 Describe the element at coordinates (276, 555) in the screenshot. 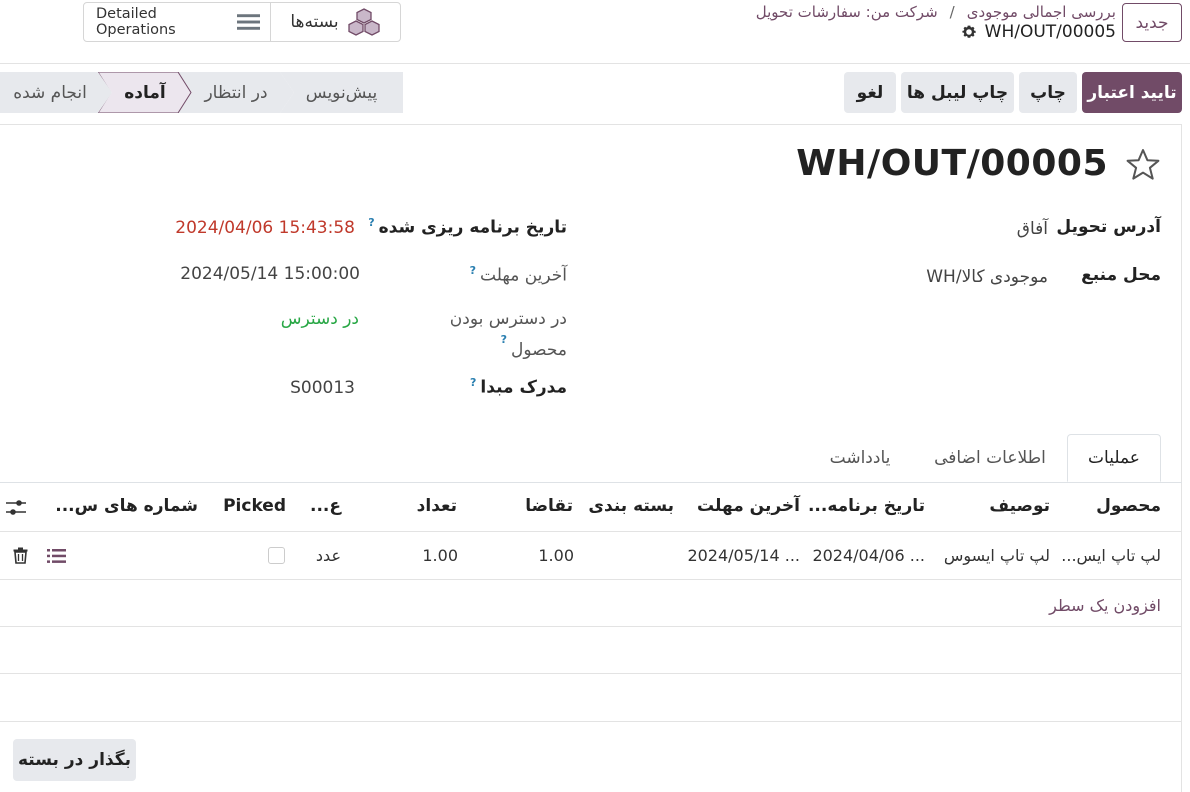

I see `picked-checkbox` at that location.